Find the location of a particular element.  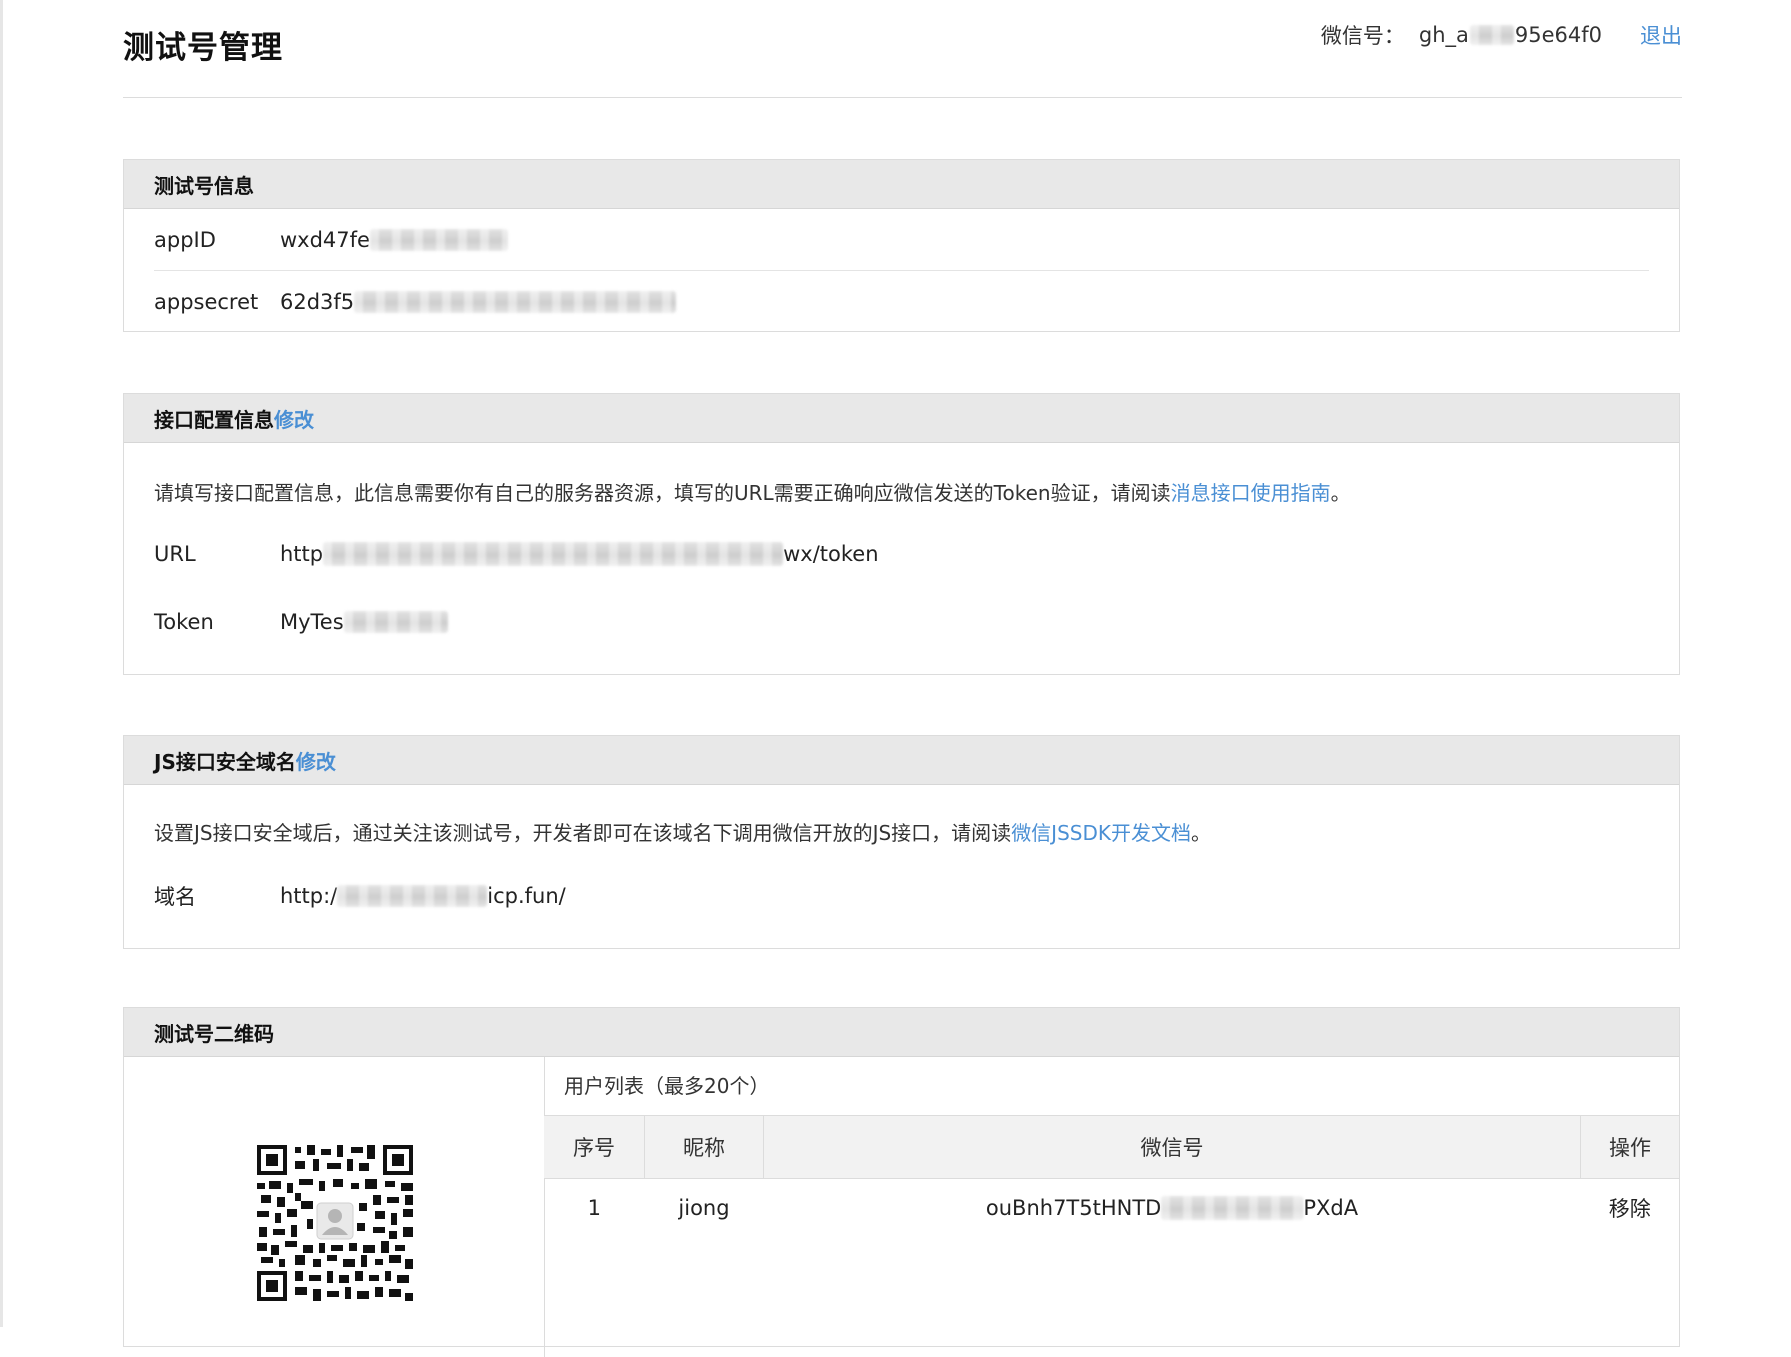

appsecret-row: appsecret 62d3f5 is located at coordinates (901, 301).